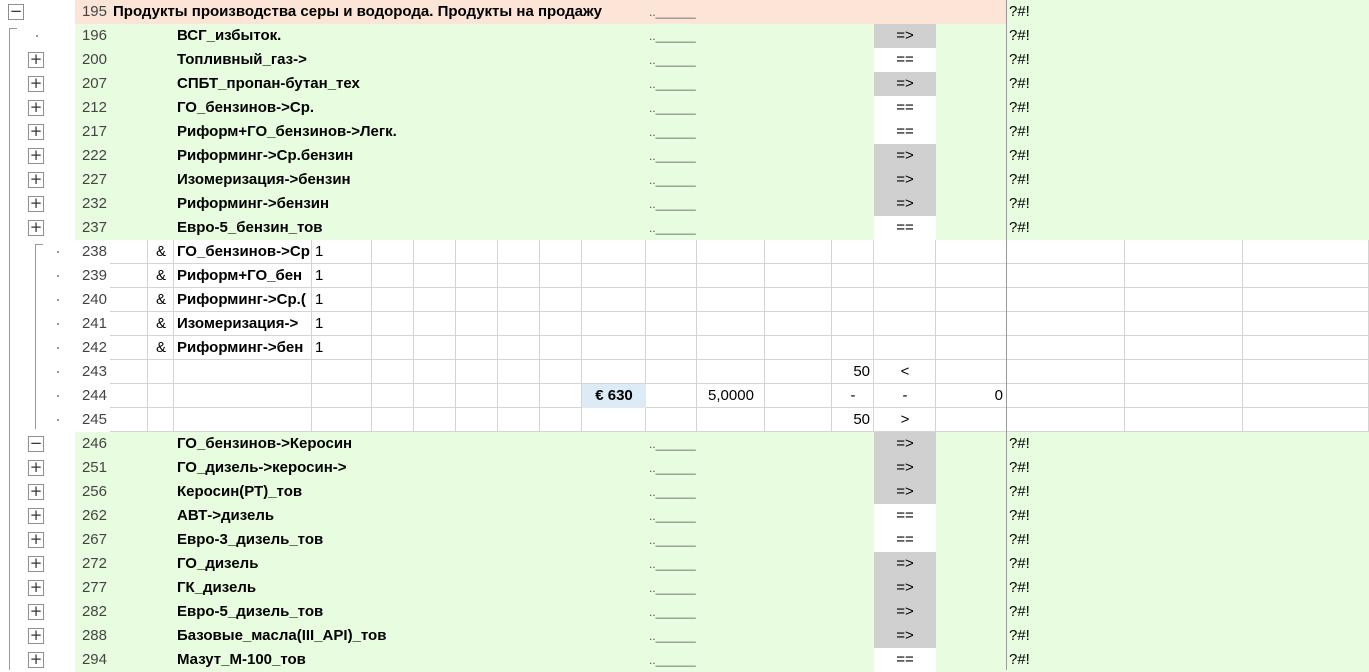 This screenshot has width=1369, height=672. What do you see at coordinates (905, 420) in the screenshot?
I see `limit-operator: >` at bounding box center [905, 420].